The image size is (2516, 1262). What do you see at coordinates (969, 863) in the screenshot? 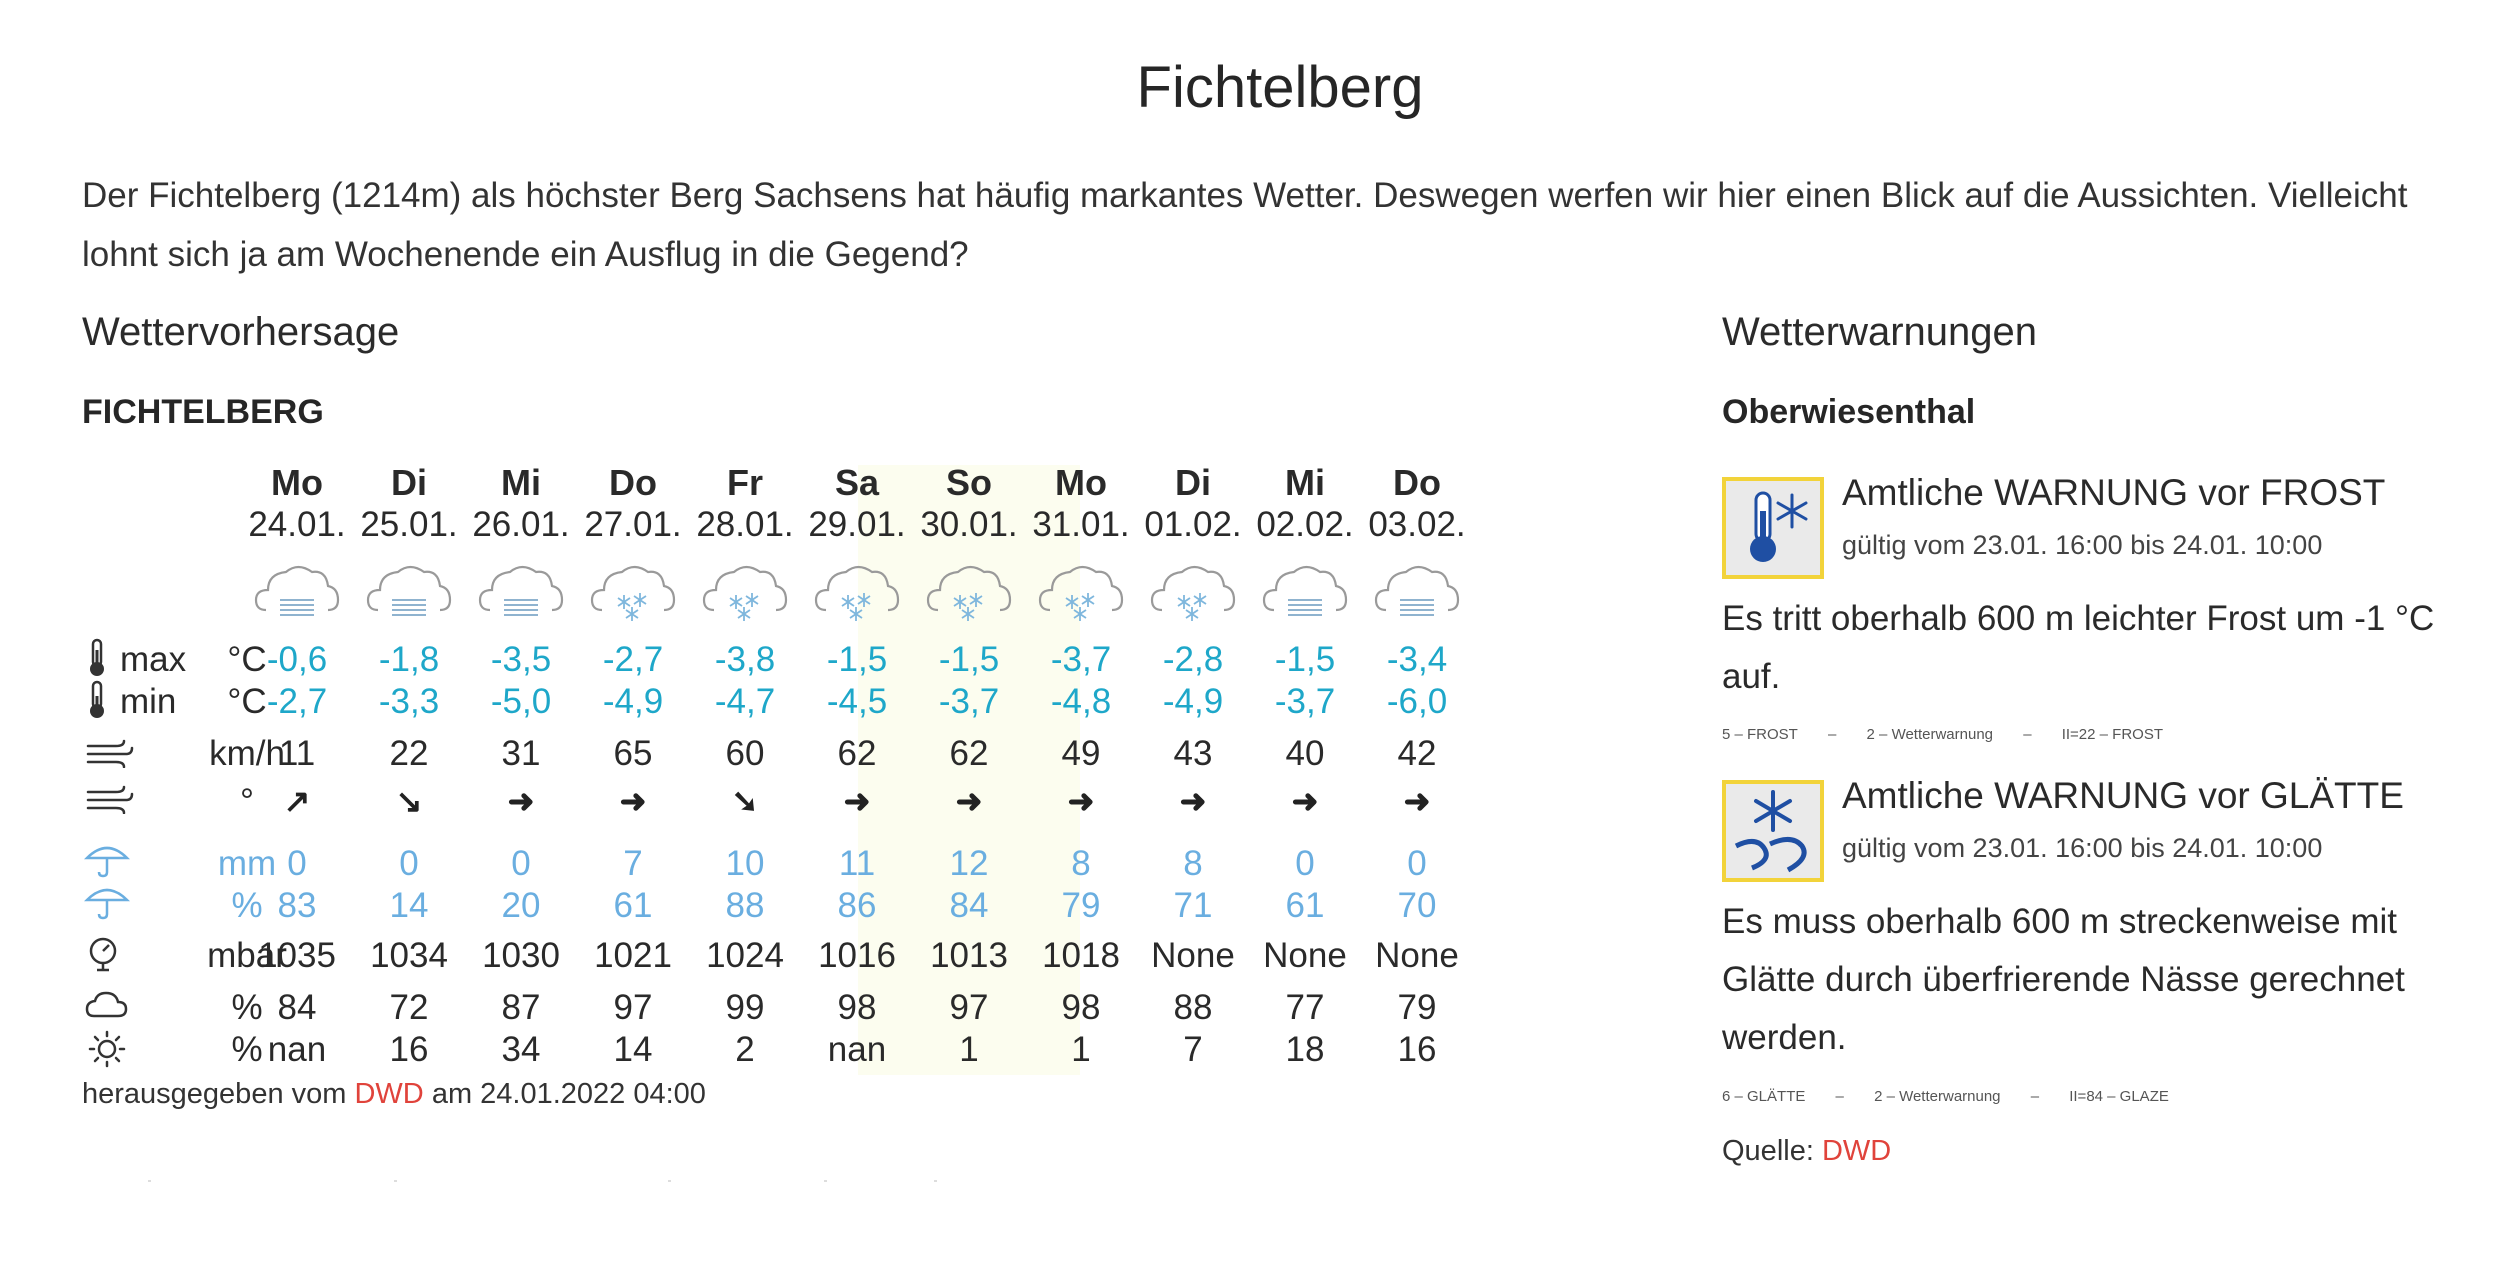
I see `precip-amount-value: 12` at bounding box center [969, 863].